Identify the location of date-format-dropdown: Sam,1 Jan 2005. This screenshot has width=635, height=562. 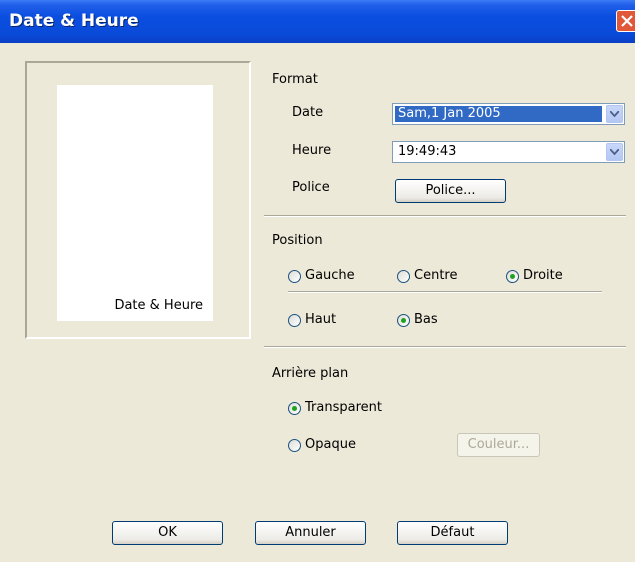
(508, 114).